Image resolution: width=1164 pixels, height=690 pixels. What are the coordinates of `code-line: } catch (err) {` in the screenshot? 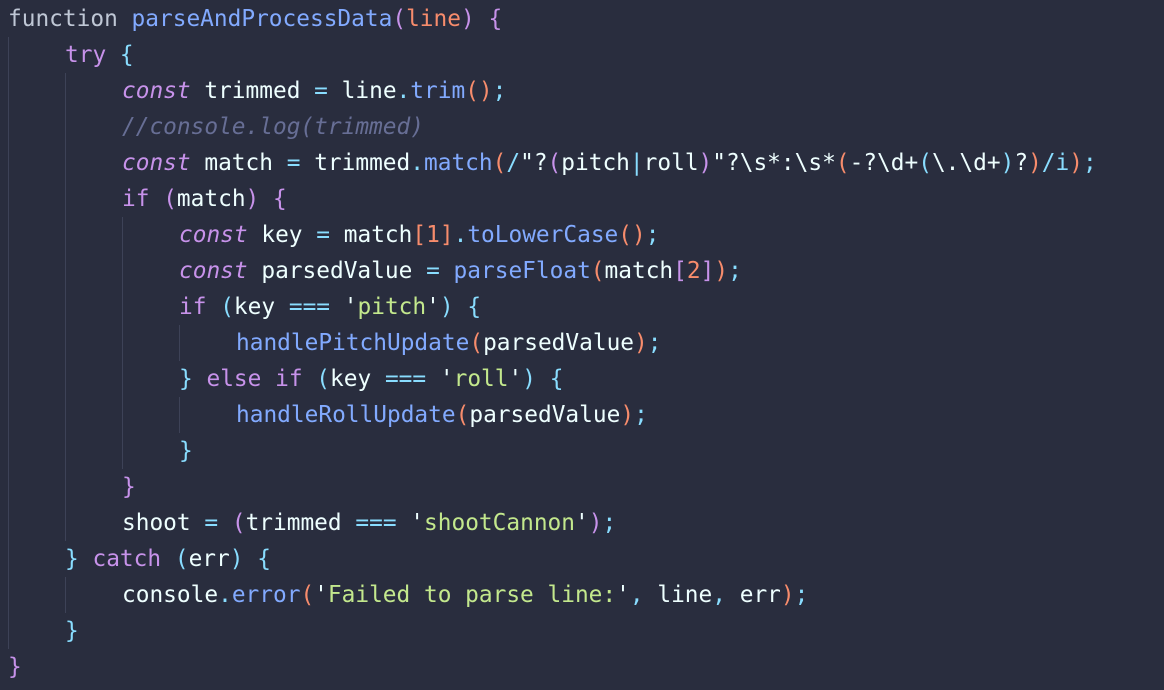 It's located at (168, 559).